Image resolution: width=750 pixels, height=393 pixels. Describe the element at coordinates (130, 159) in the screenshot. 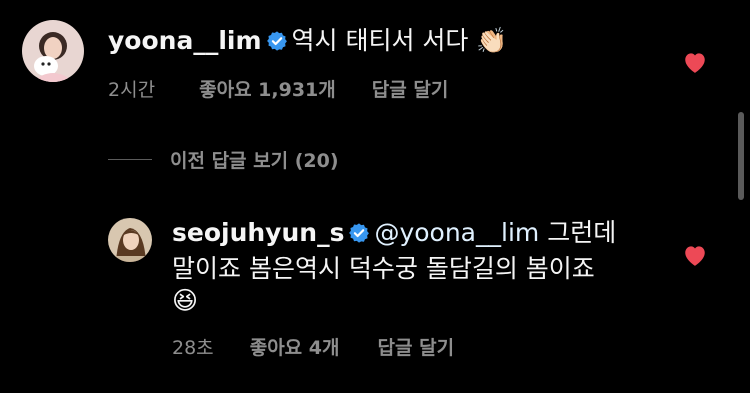

I see `divider-line` at that location.